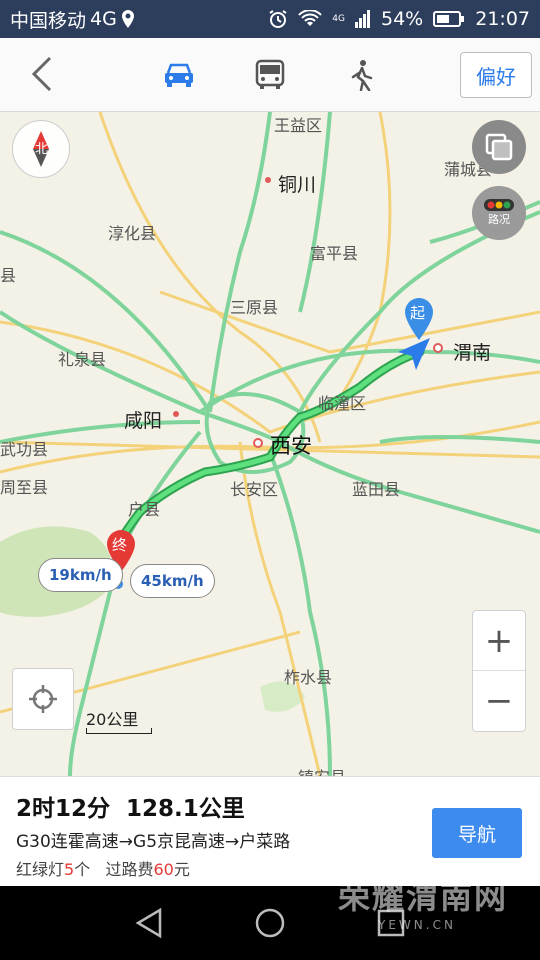 This screenshot has height=960, width=540. I want to click on scale-bar, so click(119, 731).